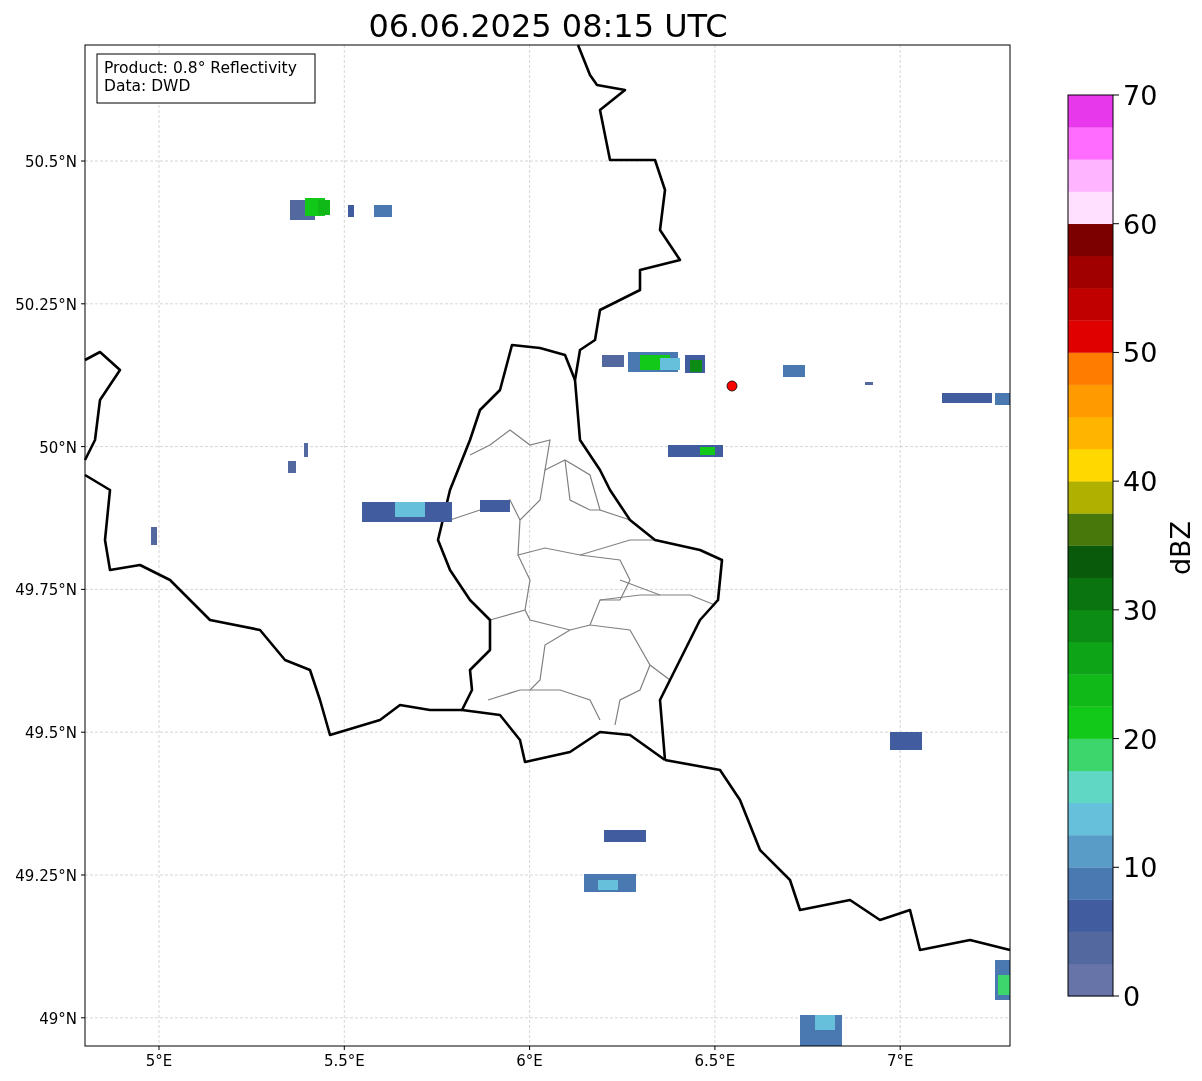 This screenshot has width=1202, height=1081. I want to click on latitude-label: 49.5°N, so click(50, 733).